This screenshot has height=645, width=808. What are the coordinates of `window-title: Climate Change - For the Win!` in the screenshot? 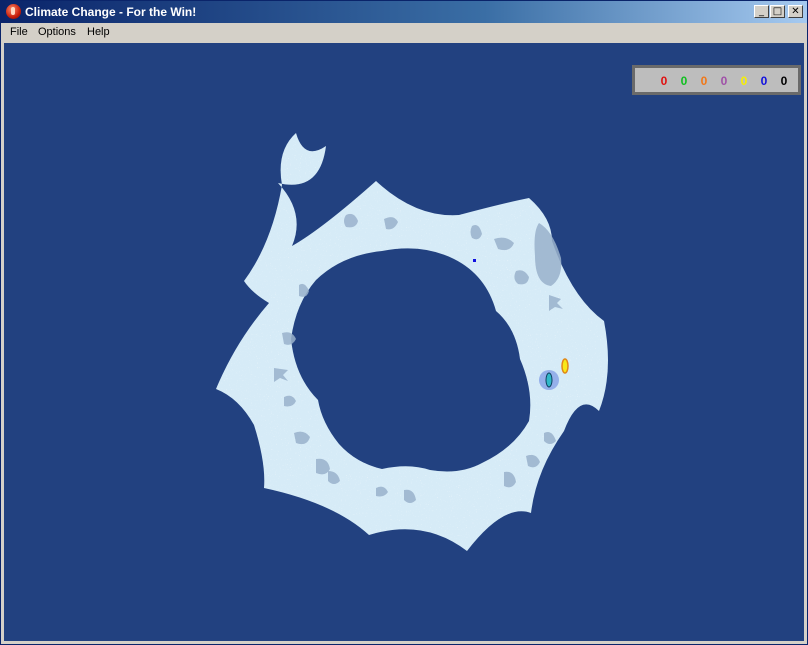 It's located at (111, 12).